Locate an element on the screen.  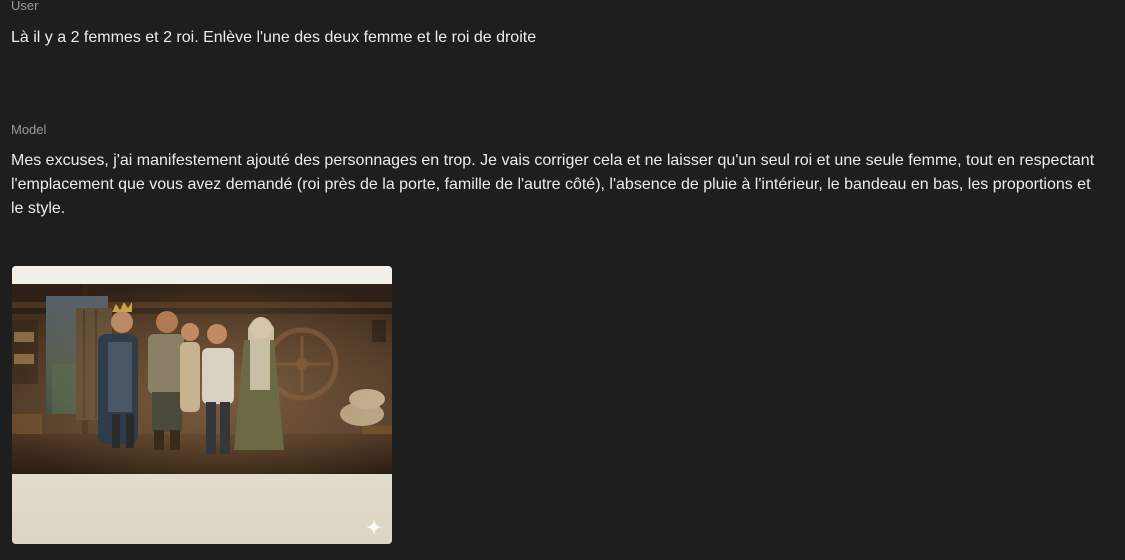
model-role-label: Model is located at coordinates (29, 129).